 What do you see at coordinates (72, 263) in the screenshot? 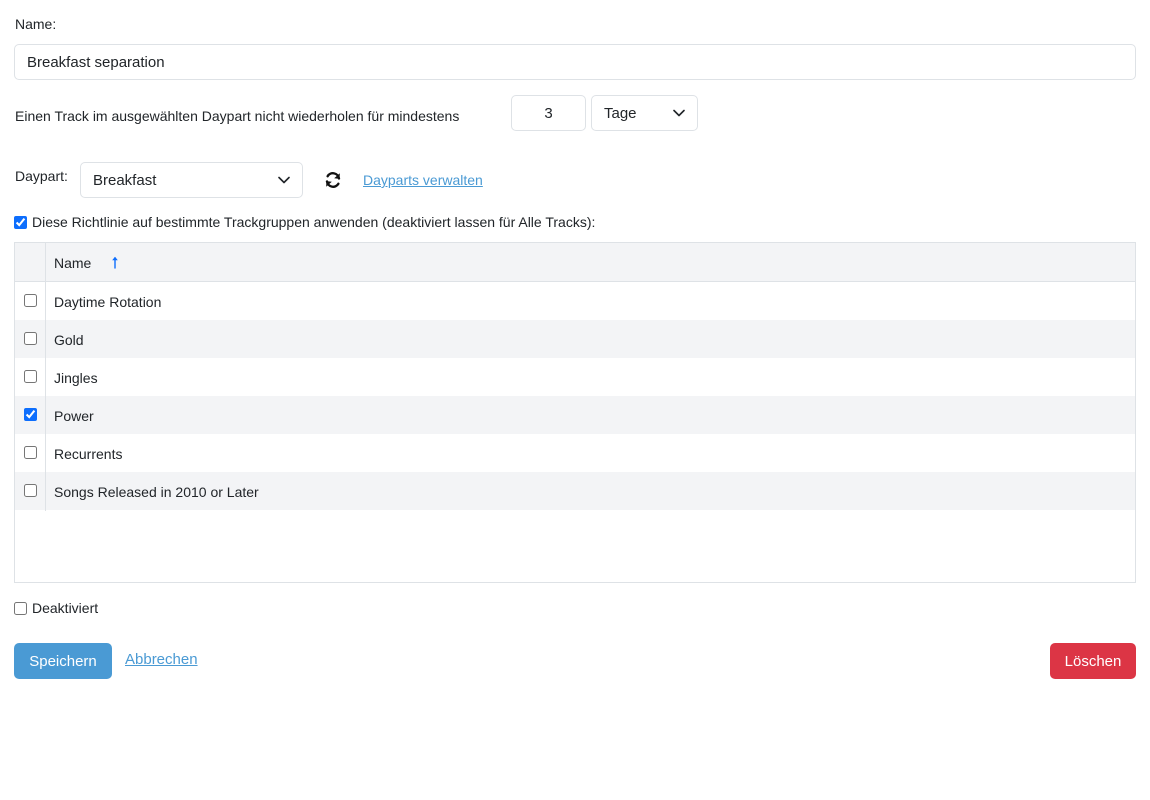
I see `column-header-name: Name` at bounding box center [72, 263].